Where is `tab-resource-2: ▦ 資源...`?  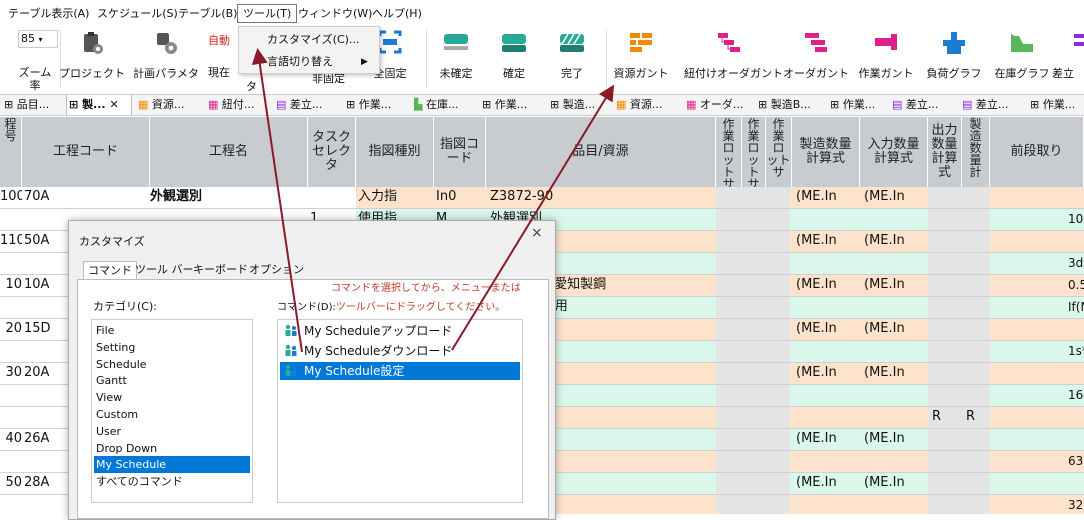 tab-resource-2: ▦ 資源... is located at coordinates (638, 105).